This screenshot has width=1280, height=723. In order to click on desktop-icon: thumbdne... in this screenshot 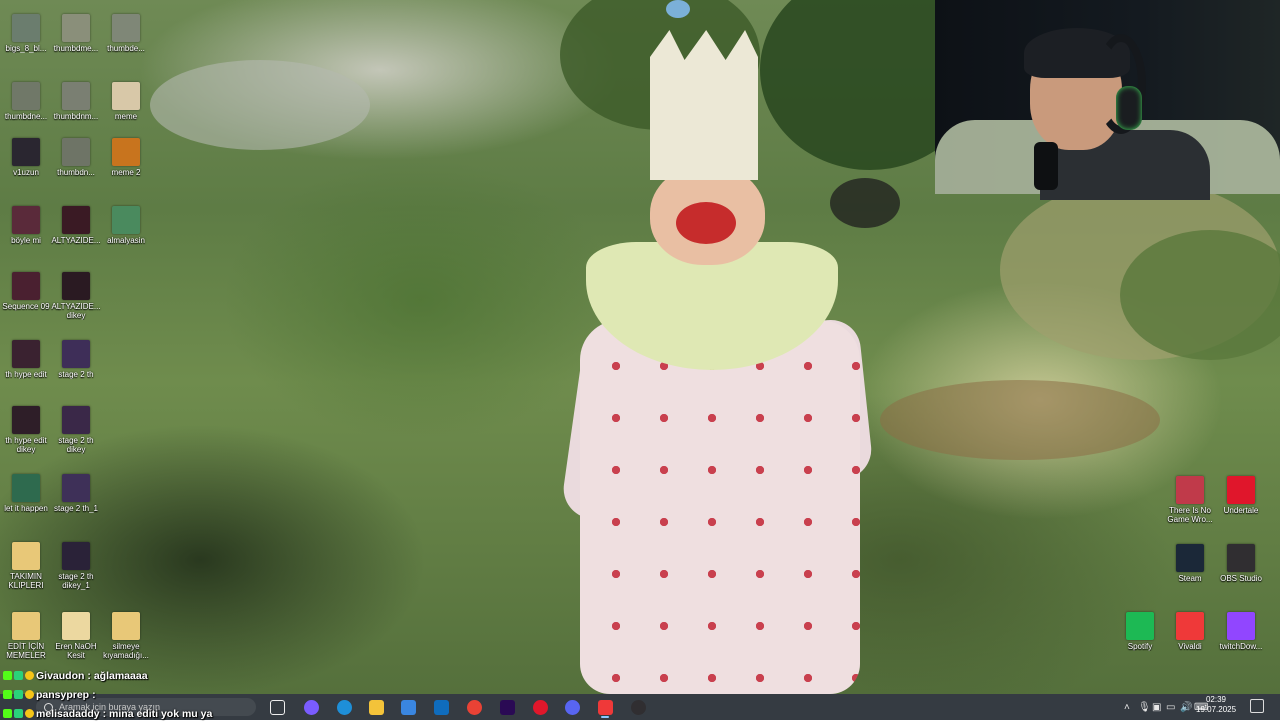, I will do `click(26, 101)`.